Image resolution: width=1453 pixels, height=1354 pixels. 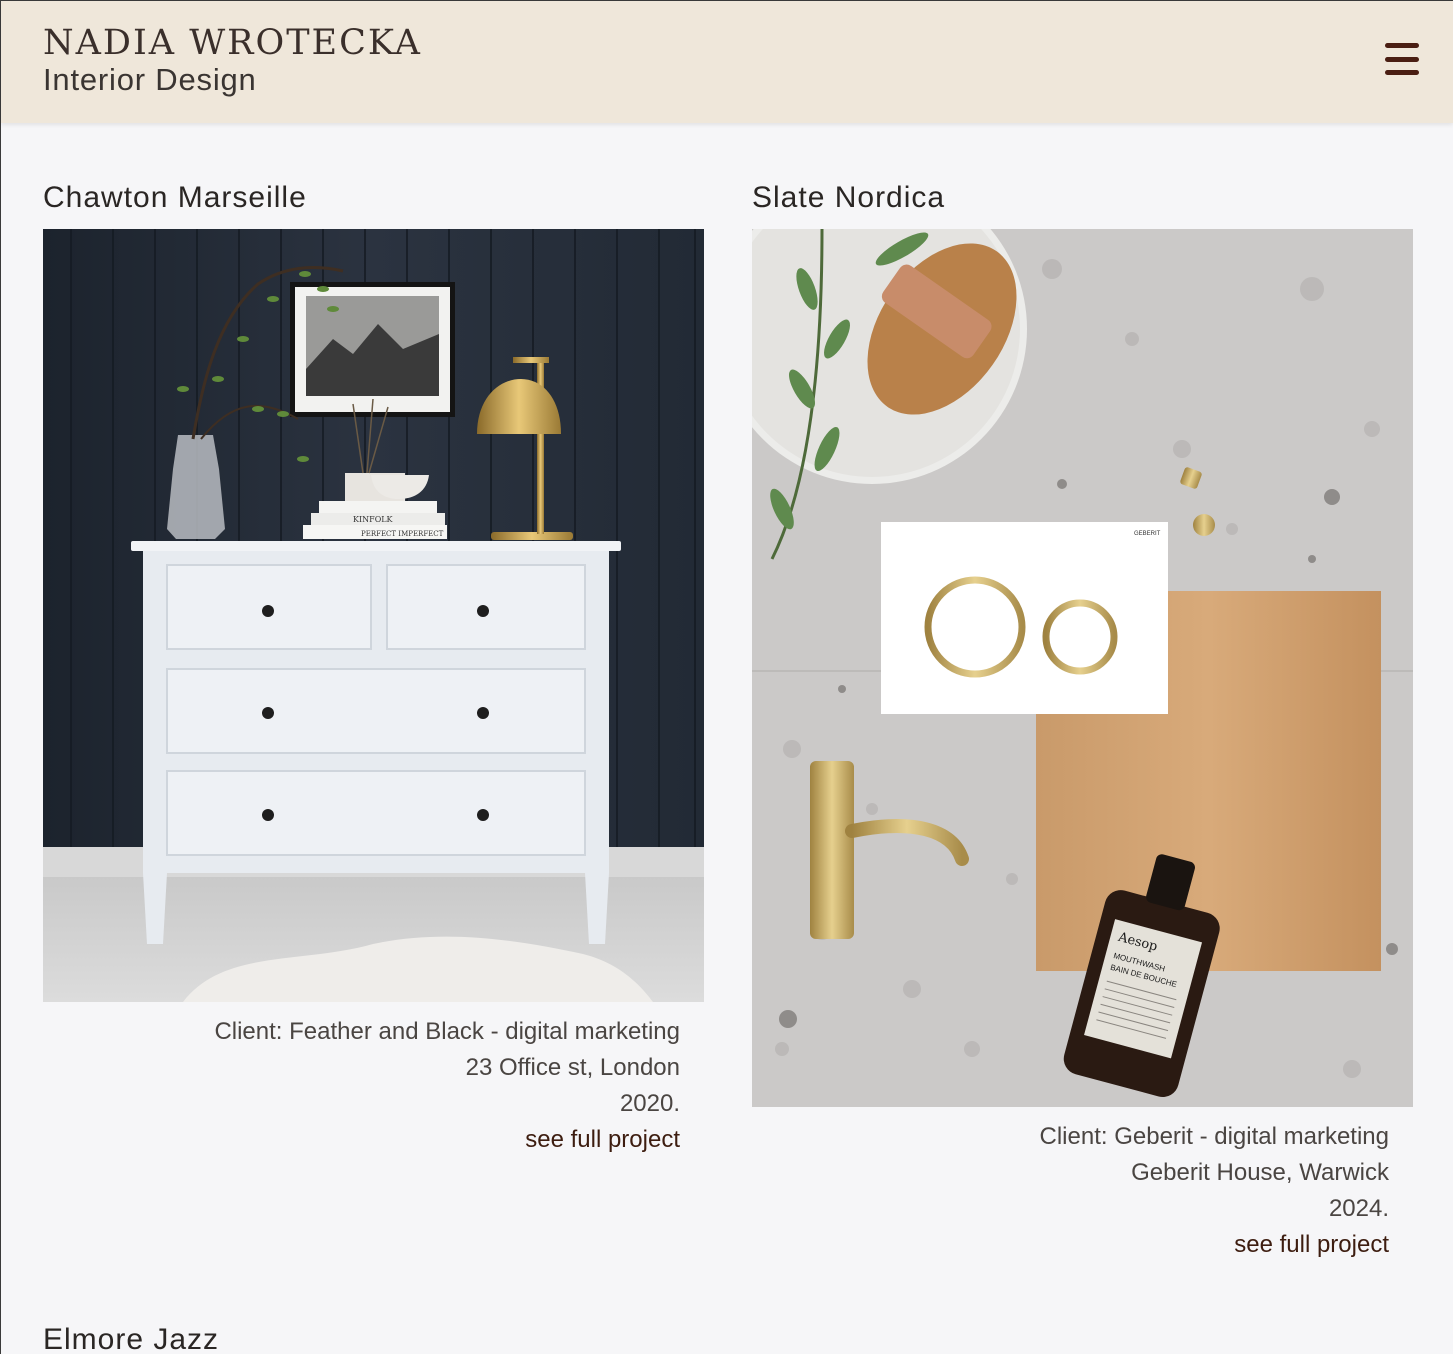 I want to click on book-title-perfect-imperfect: PERFECT IMPERFECT, so click(x=402, y=534).